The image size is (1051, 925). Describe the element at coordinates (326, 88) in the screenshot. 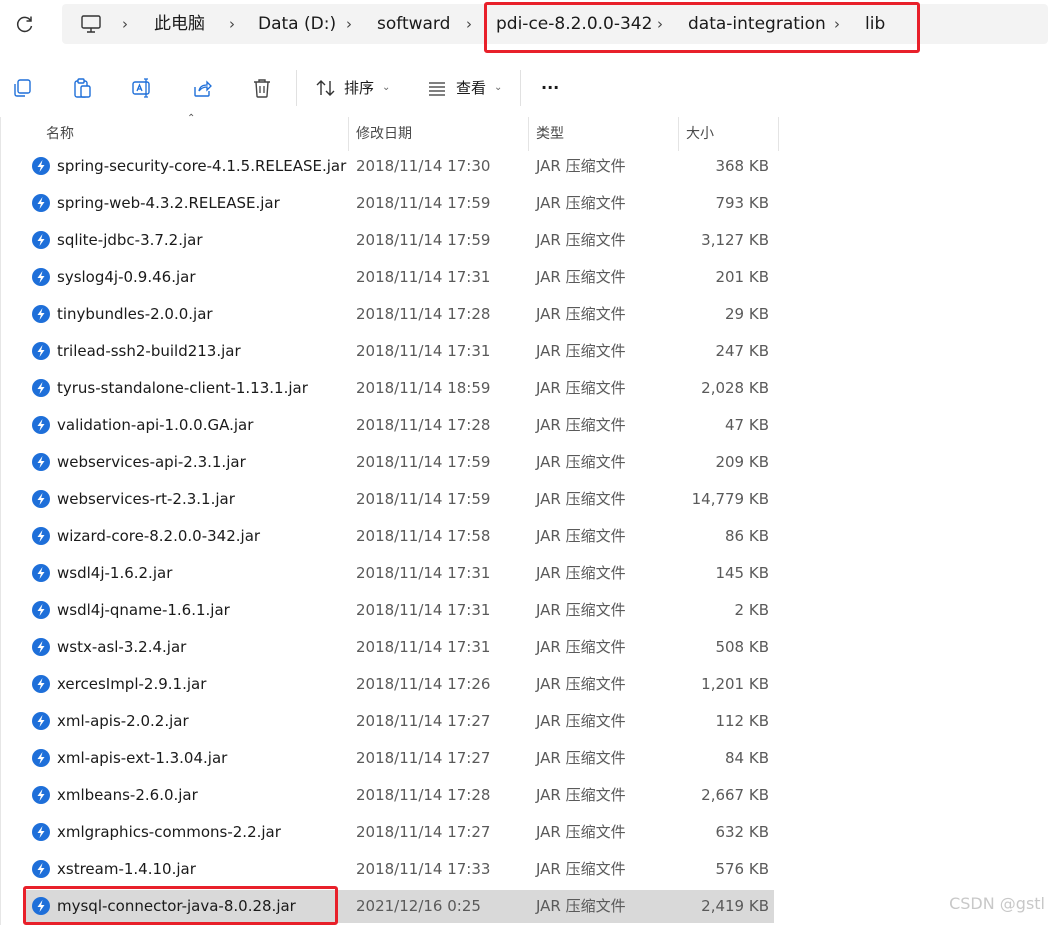

I see `sort-button` at that location.